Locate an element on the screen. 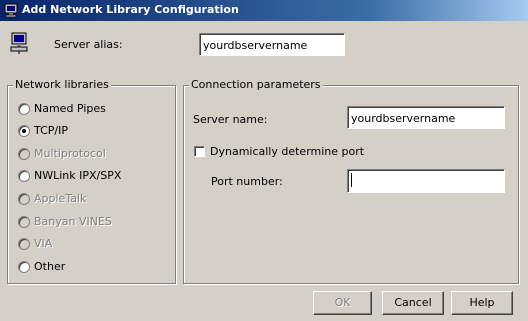  server-alias-icon is located at coordinates (20, 44).